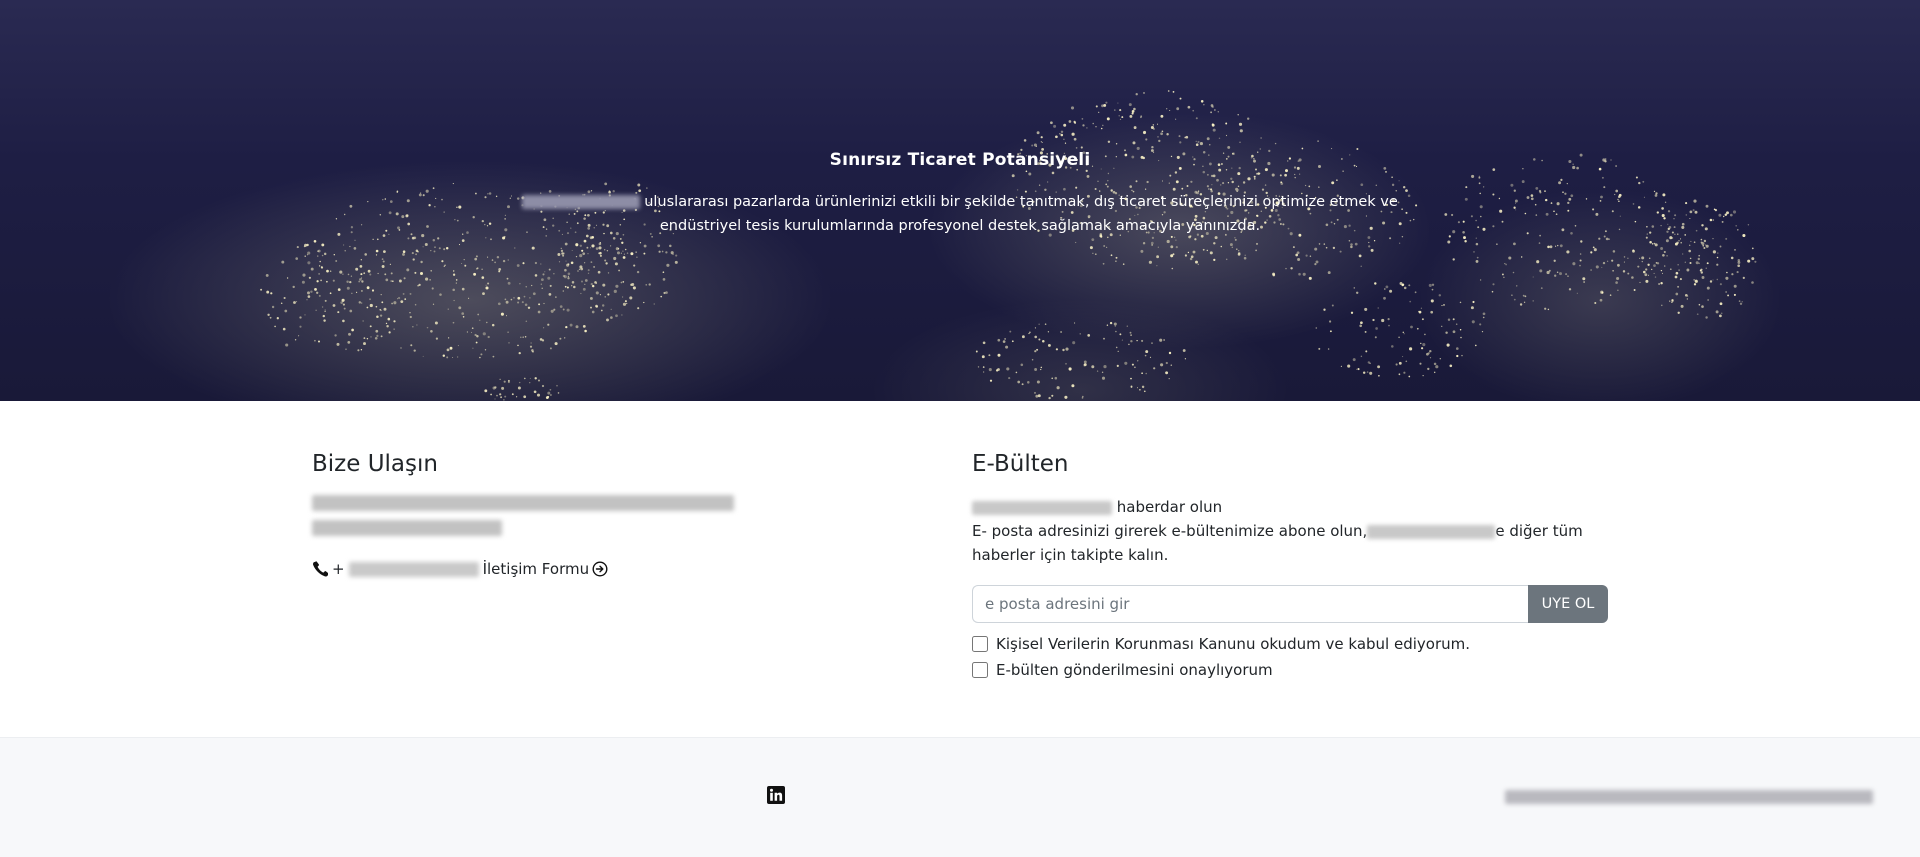 The height and width of the screenshot is (857, 1920). I want to click on newsletter-title: E-Bülten, so click(1020, 464).